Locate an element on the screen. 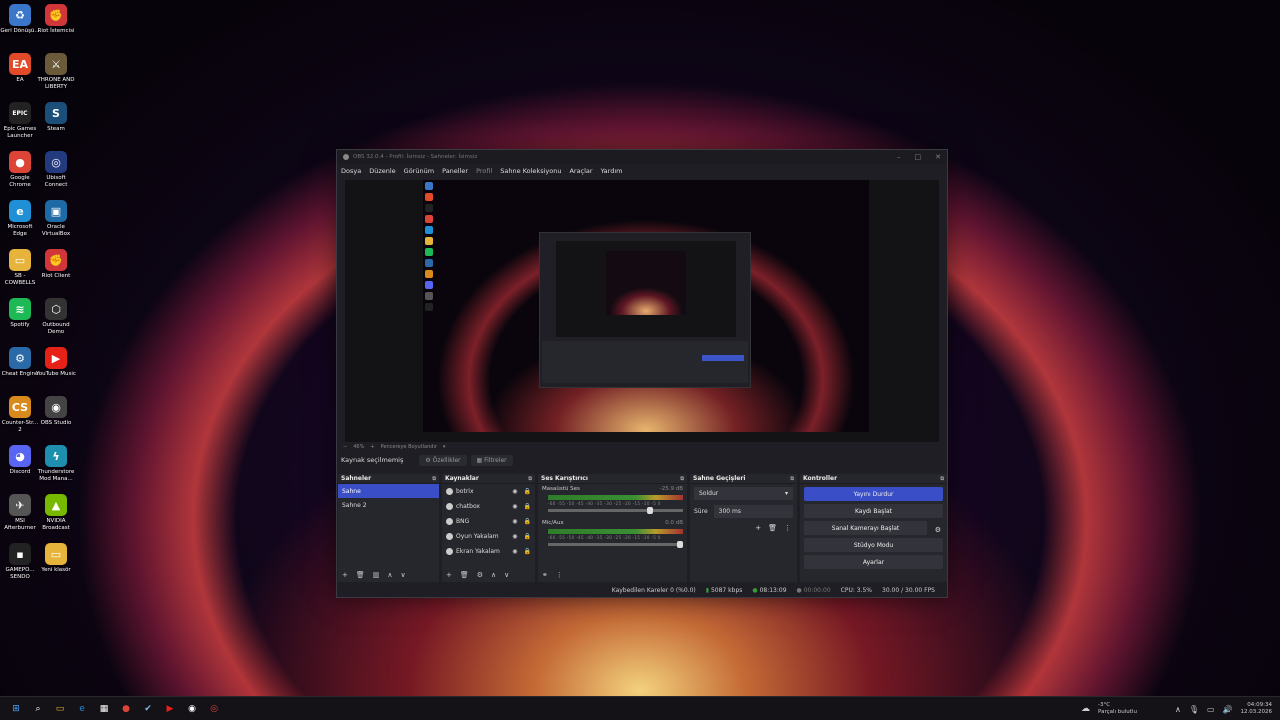  desktop-icon: ▪ GAMEPO... SENDO is located at coordinates (20, 562).